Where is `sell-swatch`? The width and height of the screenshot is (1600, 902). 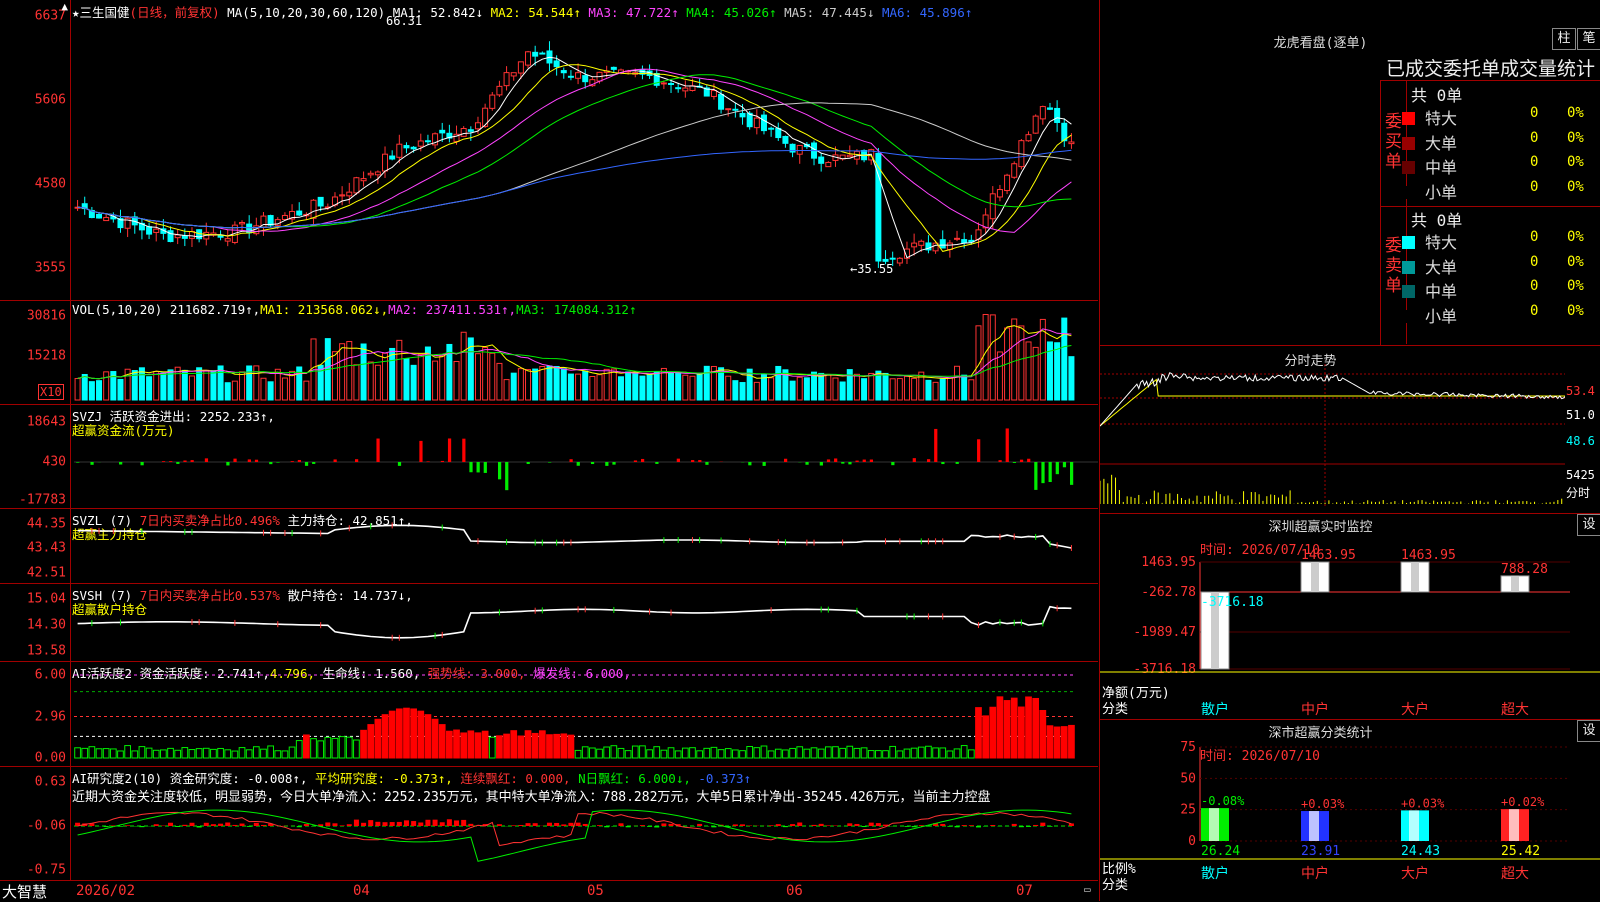
sell-swatch is located at coordinates (1408, 291).